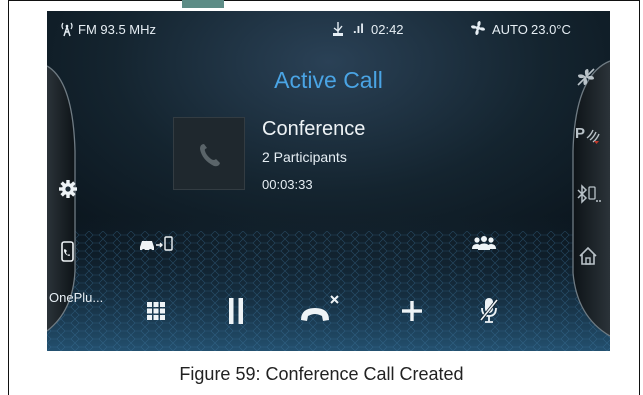 Image resolution: width=643 pixels, height=395 pixels. I want to click on home-icon, so click(588, 256).